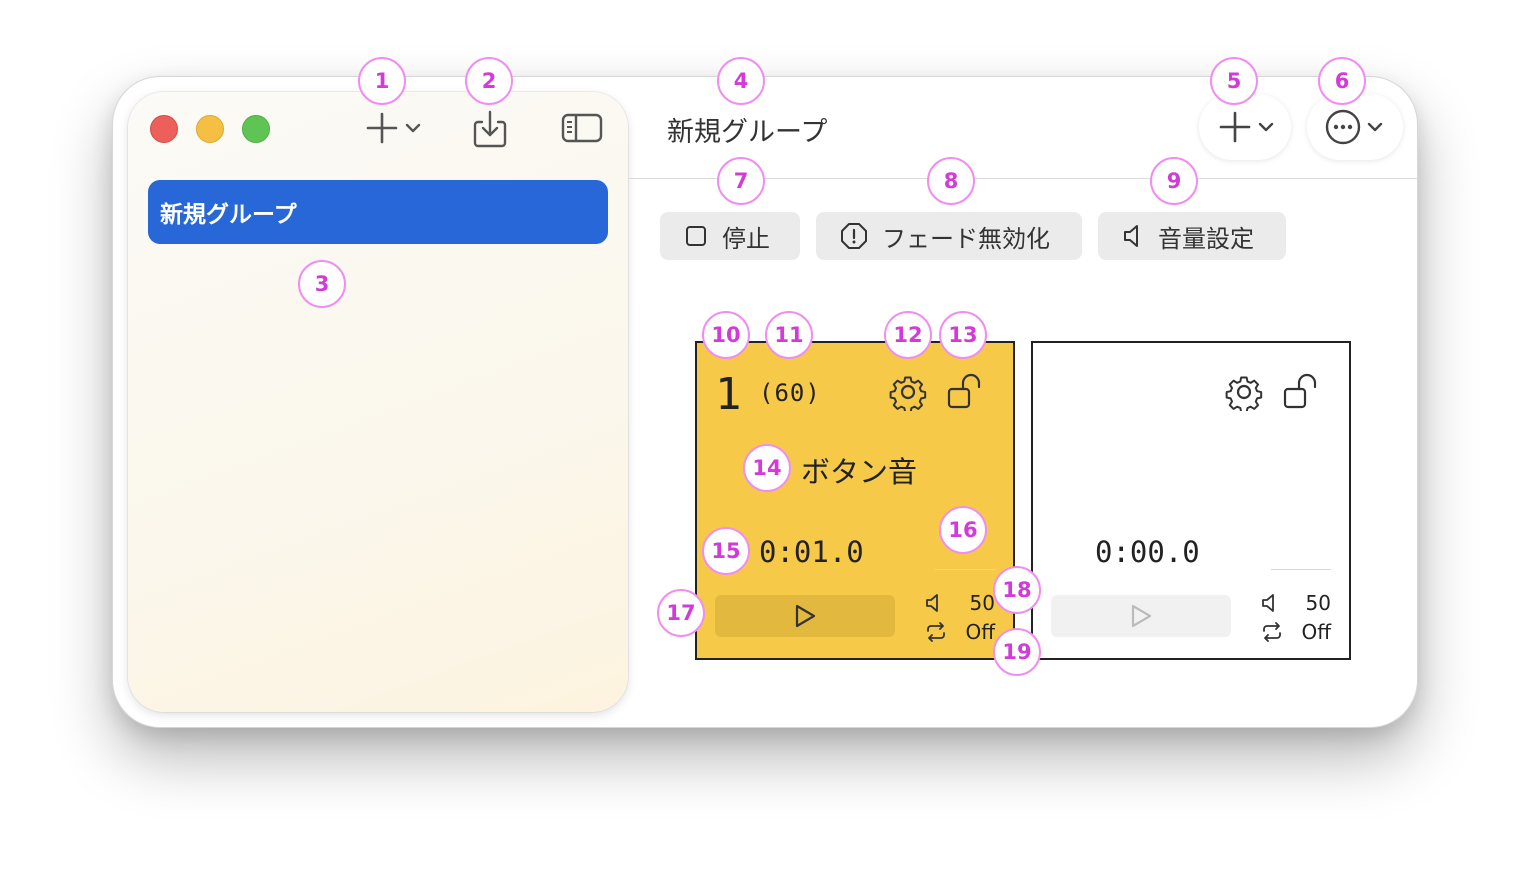 The image size is (1530, 876). I want to click on annotation-badge: 3, so click(322, 284).